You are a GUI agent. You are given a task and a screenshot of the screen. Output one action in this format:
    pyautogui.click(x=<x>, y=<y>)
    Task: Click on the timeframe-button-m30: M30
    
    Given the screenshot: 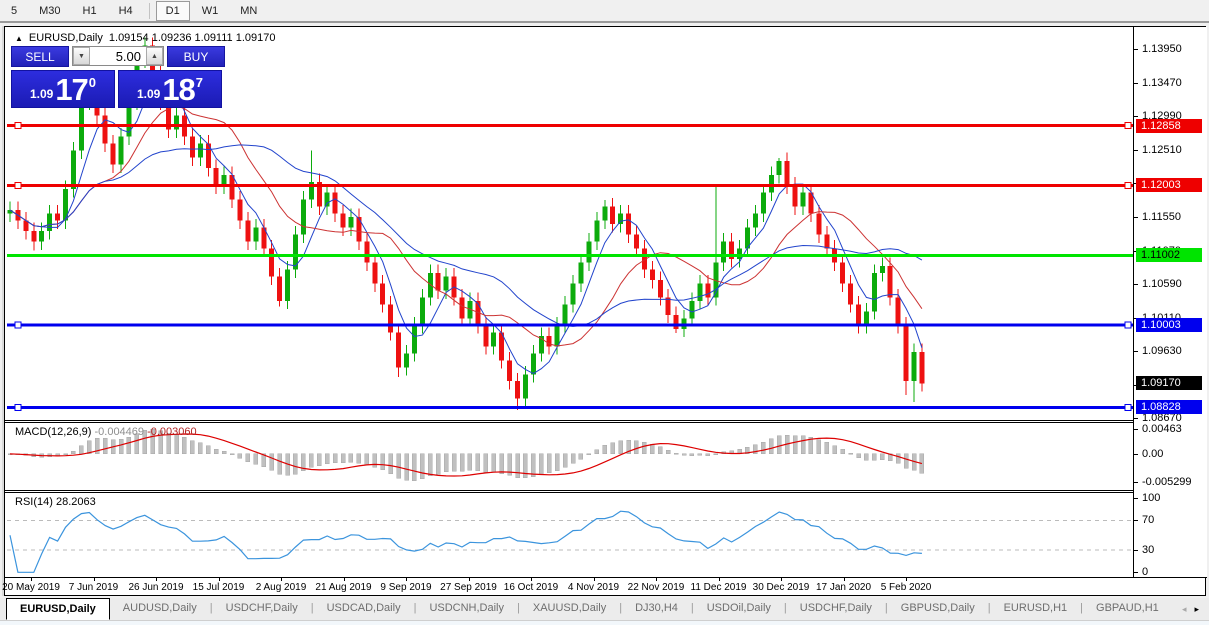 What is the action you would take?
    pyautogui.click(x=49, y=11)
    